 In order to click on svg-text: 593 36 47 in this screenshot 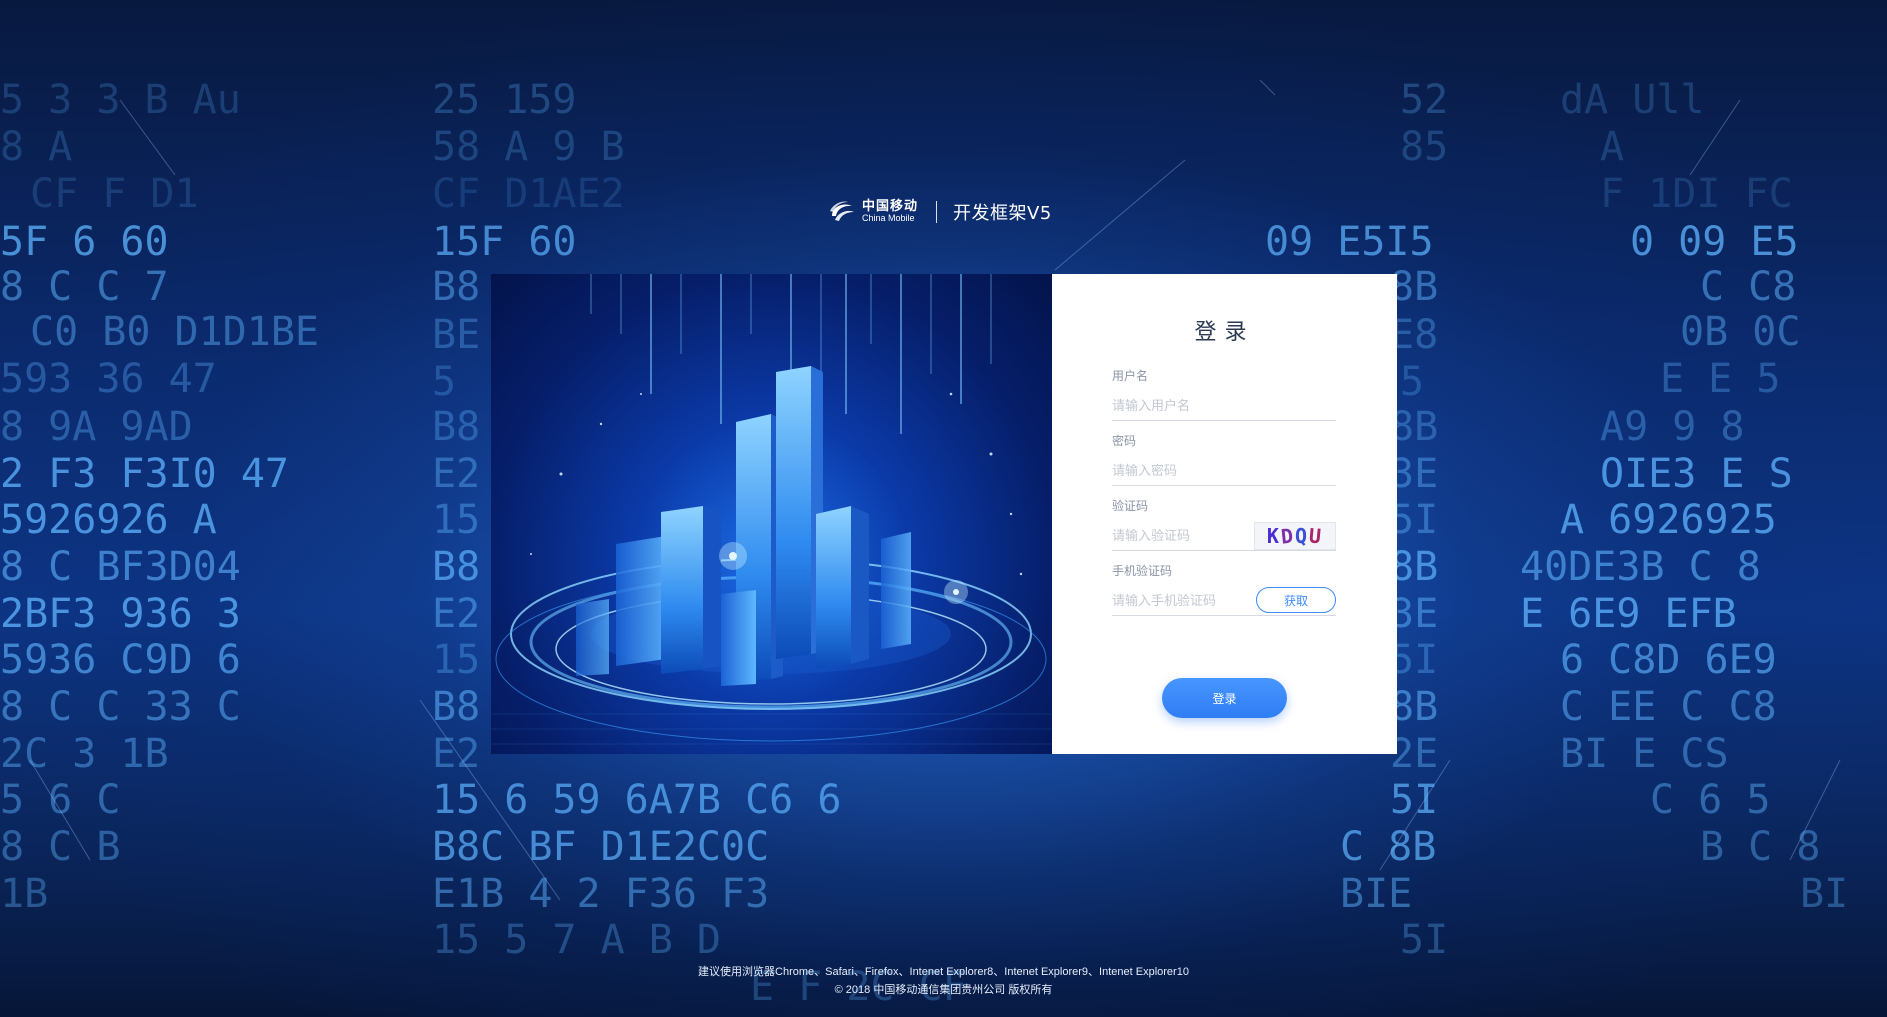, I will do `click(108, 379)`.